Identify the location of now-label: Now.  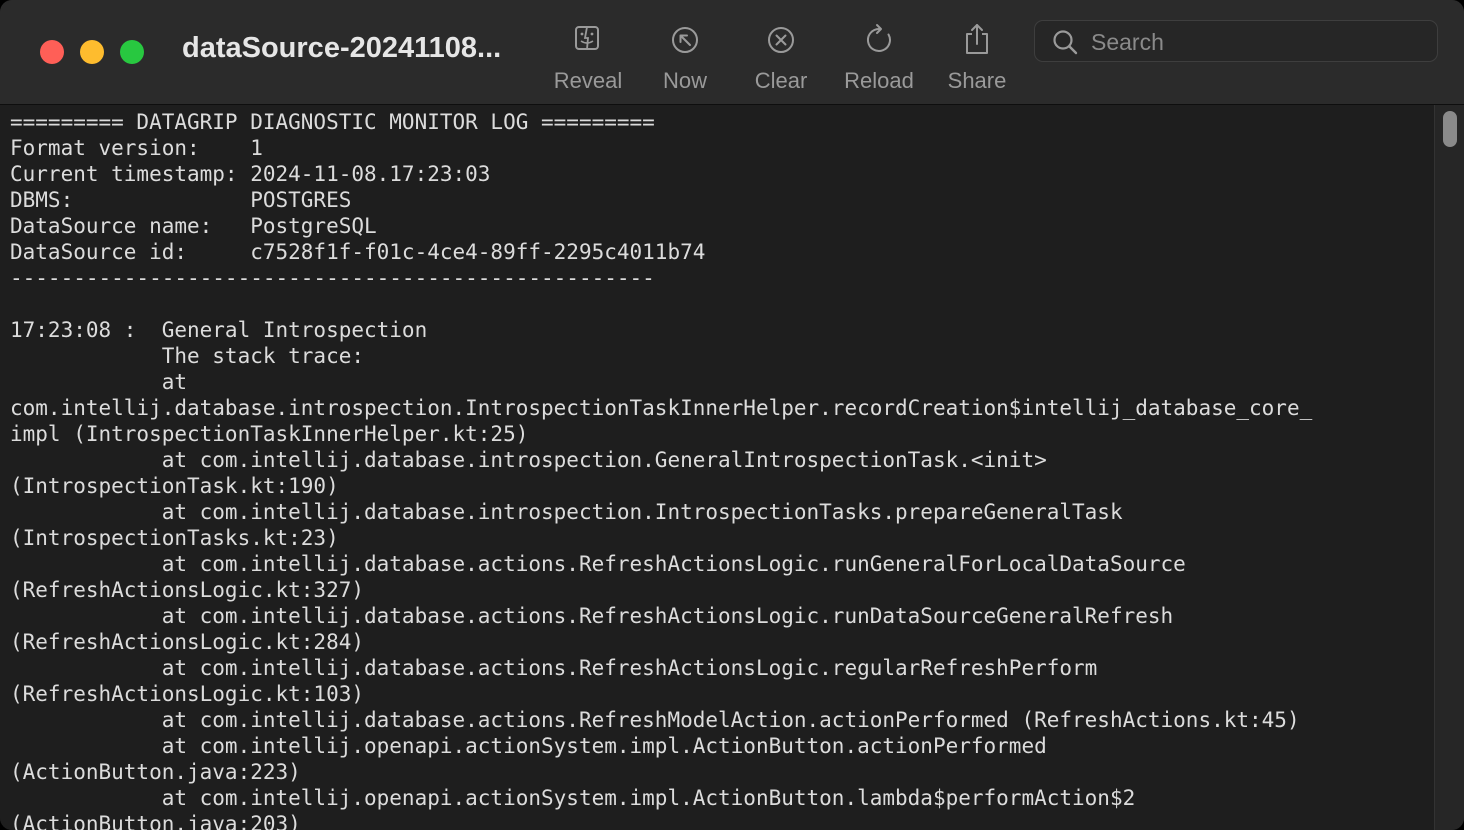
(684, 80).